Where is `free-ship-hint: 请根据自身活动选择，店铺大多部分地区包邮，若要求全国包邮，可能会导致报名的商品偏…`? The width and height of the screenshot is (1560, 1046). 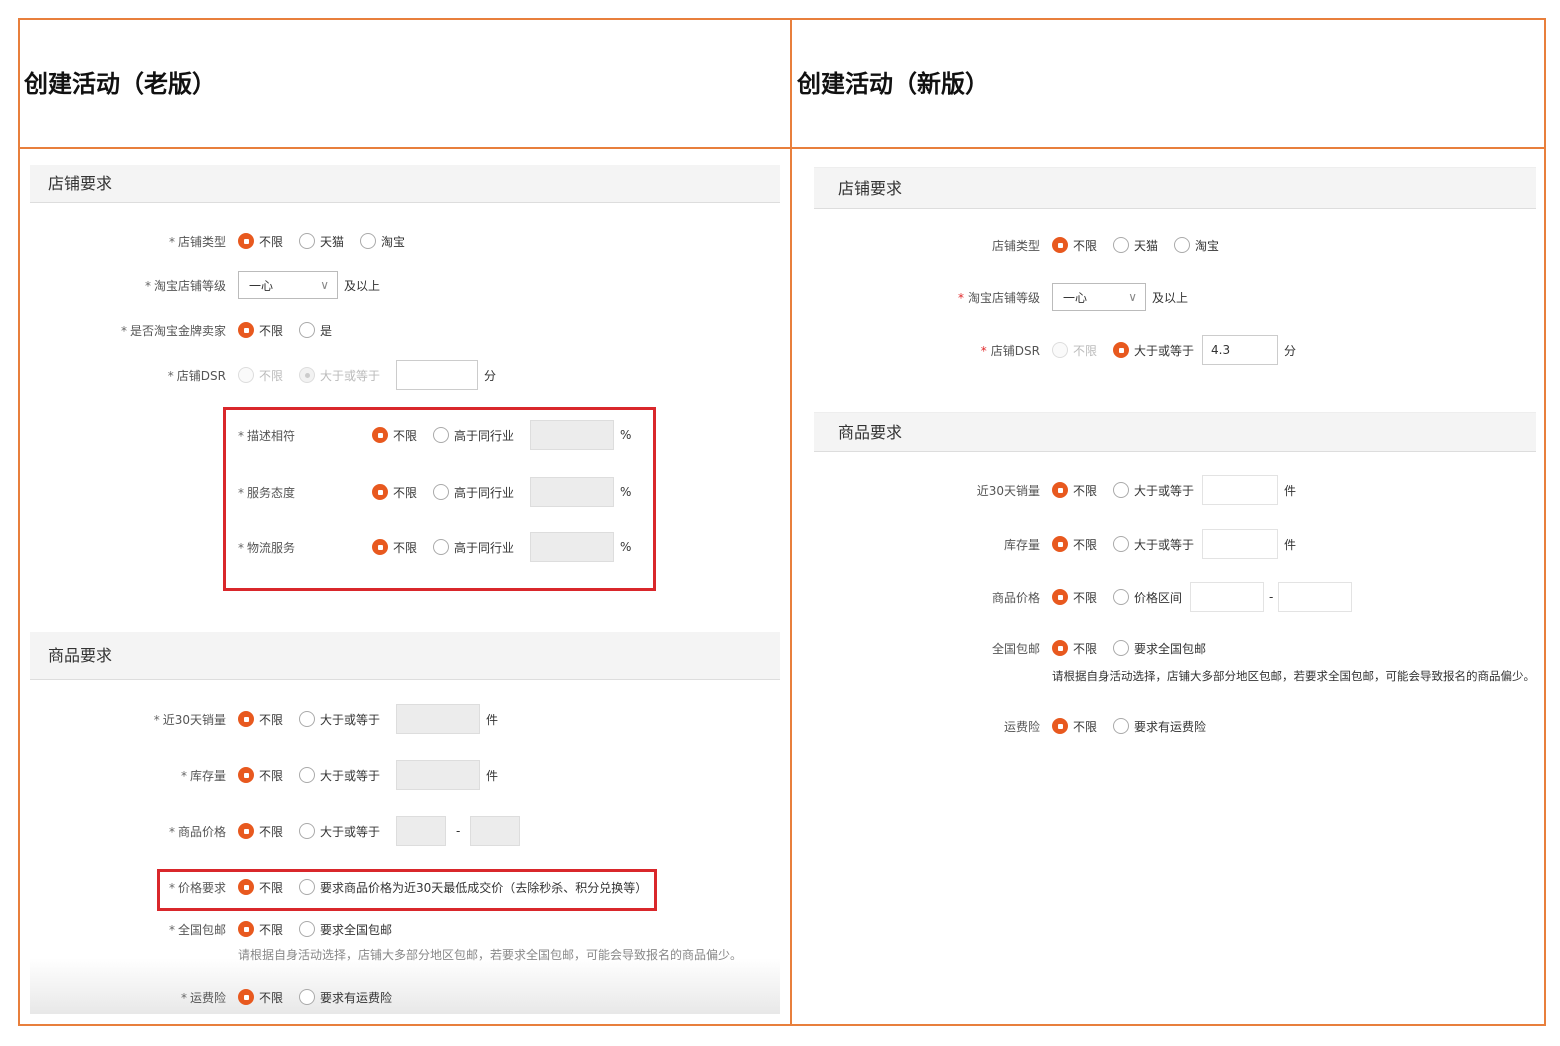 free-ship-hint: 请根据自身活动选择，店铺大多部分地区包邮，若要求全国包邮，可能会导致报名的商品偏… is located at coordinates (1293, 676).